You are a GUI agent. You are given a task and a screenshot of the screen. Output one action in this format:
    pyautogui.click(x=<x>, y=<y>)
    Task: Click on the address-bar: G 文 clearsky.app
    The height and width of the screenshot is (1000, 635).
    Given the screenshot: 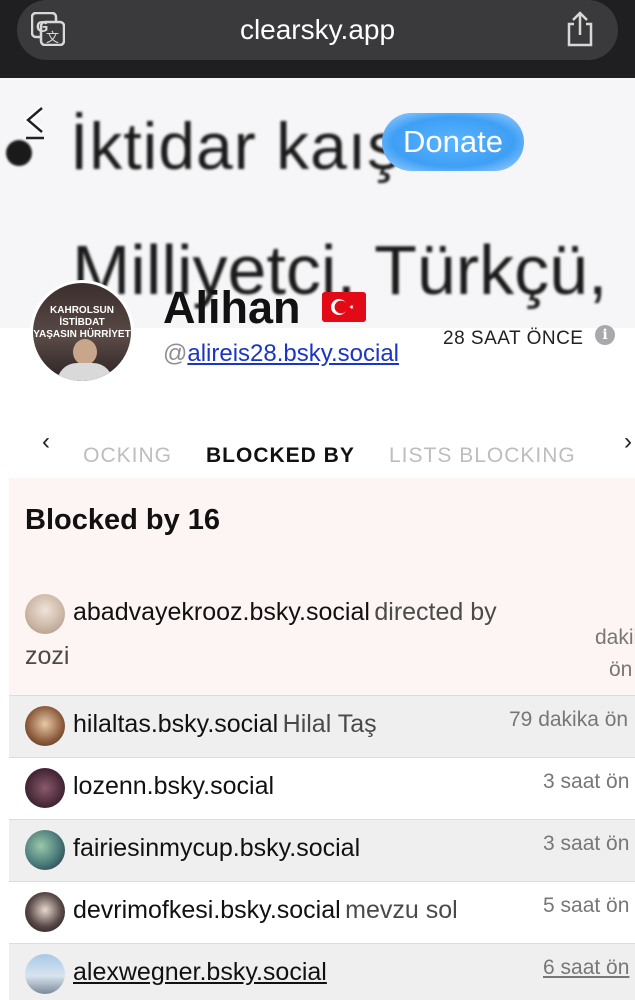 What is the action you would take?
    pyautogui.click(x=317, y=30)
    